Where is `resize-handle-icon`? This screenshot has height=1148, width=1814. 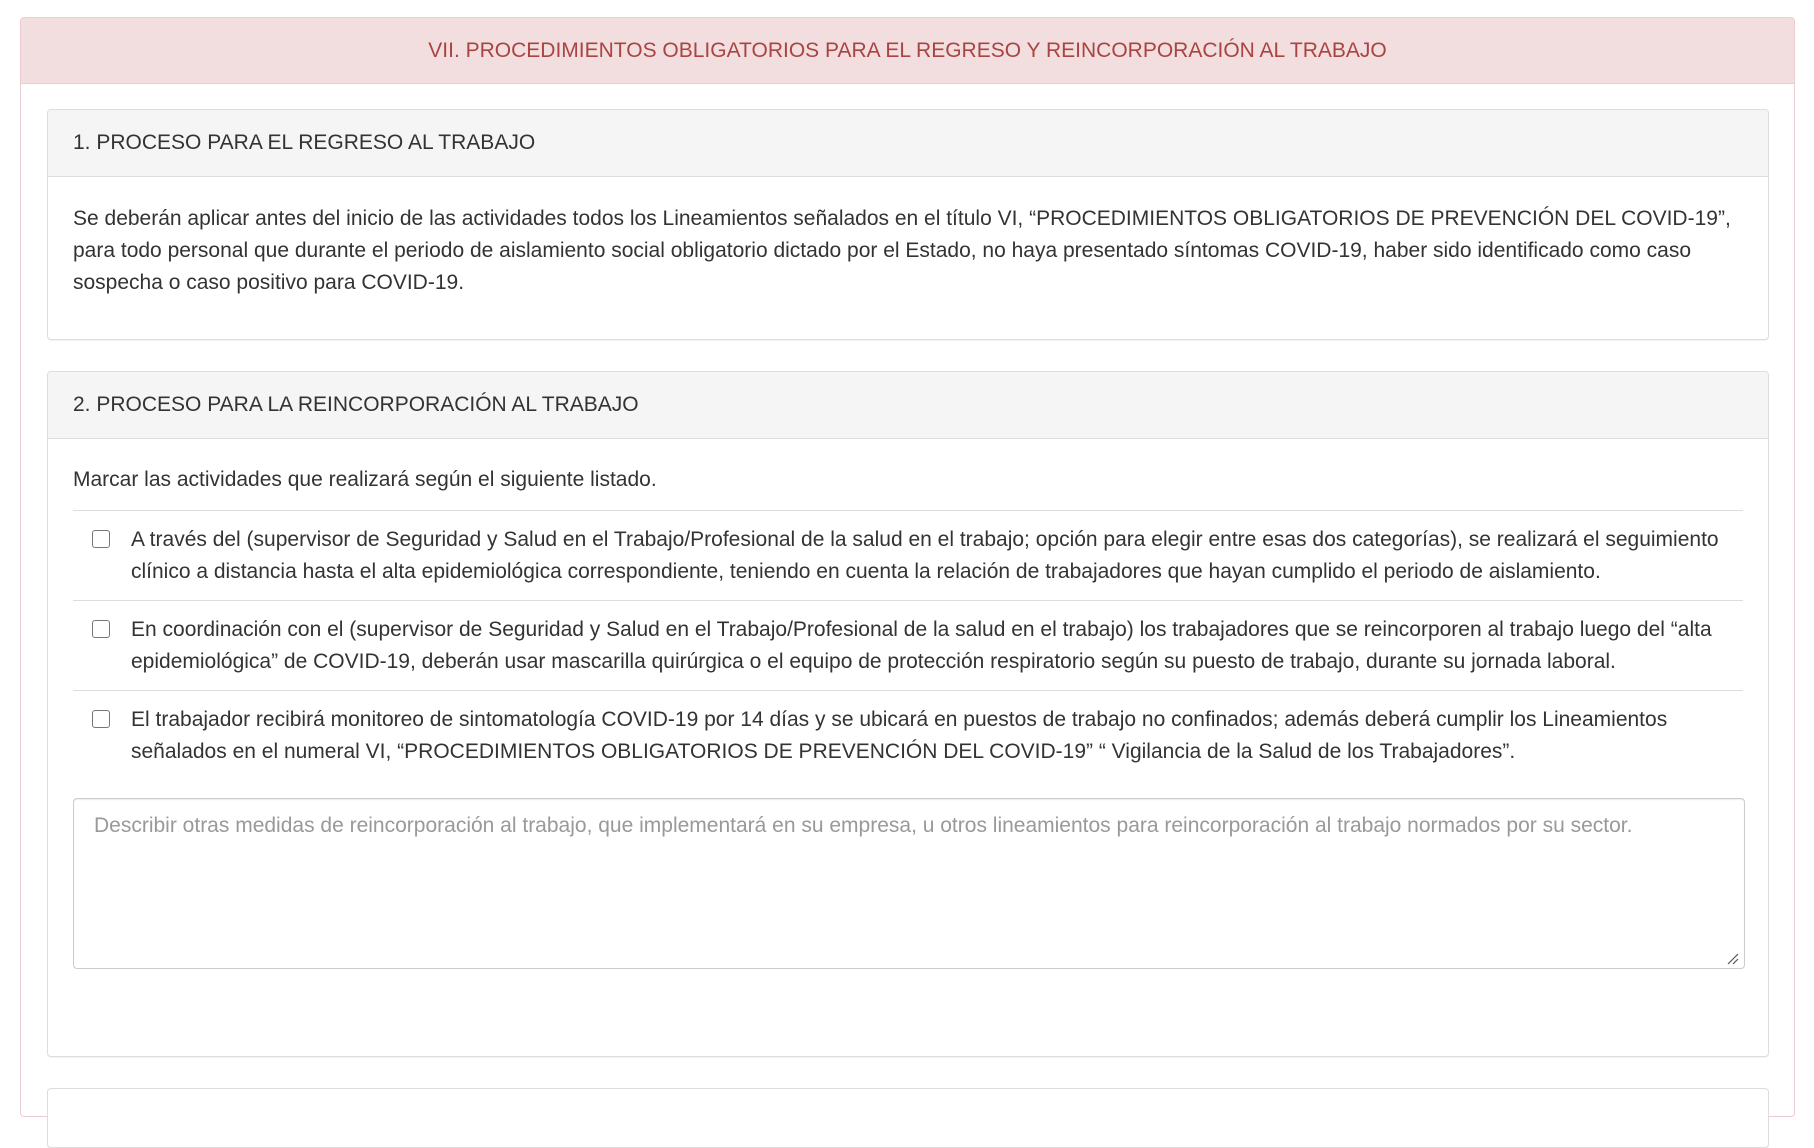
resize-handle-icon is located at coordinates (1732, 958).